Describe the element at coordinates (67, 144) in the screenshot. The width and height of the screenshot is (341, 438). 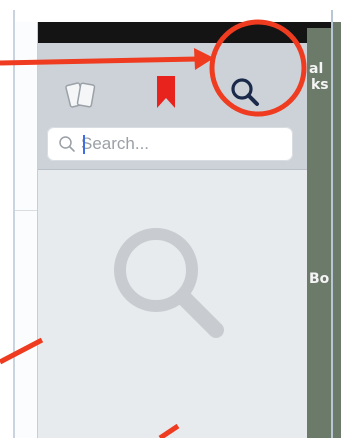
I see `search-field-icon` at that location.